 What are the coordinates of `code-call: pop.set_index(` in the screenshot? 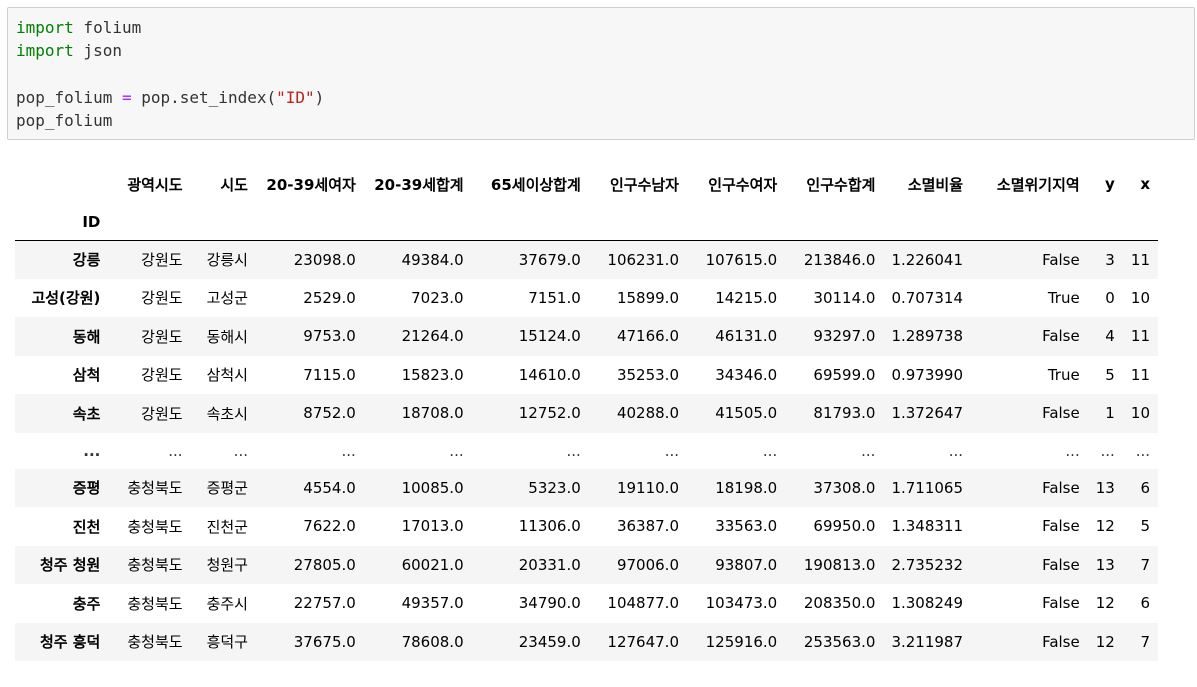 It's located at (204, 97).